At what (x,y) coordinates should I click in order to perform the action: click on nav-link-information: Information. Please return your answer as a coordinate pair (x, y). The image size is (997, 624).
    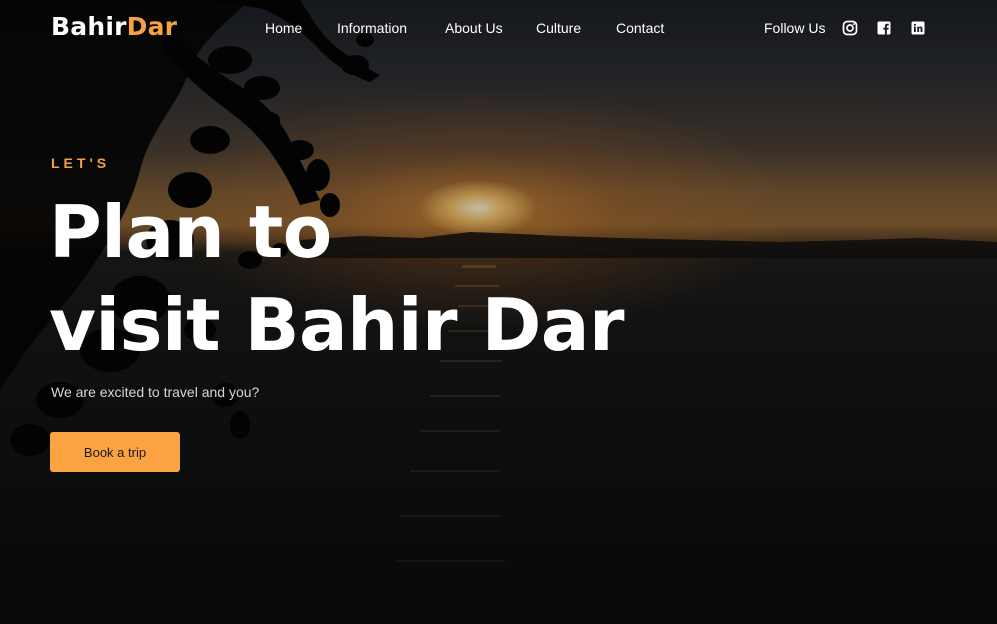
    Looking at the image, I should click on (372, 28).